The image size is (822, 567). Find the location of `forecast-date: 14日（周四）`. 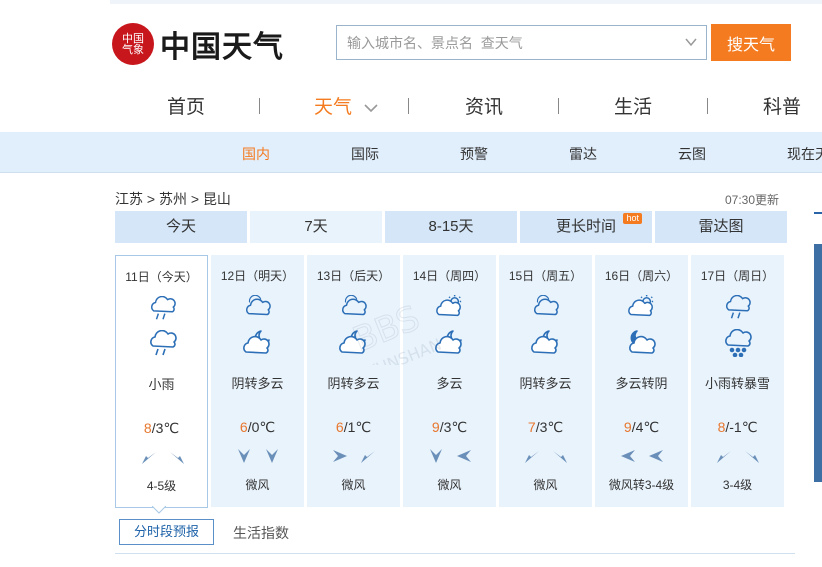

forecast-date: 14日（周四） is located at coordinates (449, 276).